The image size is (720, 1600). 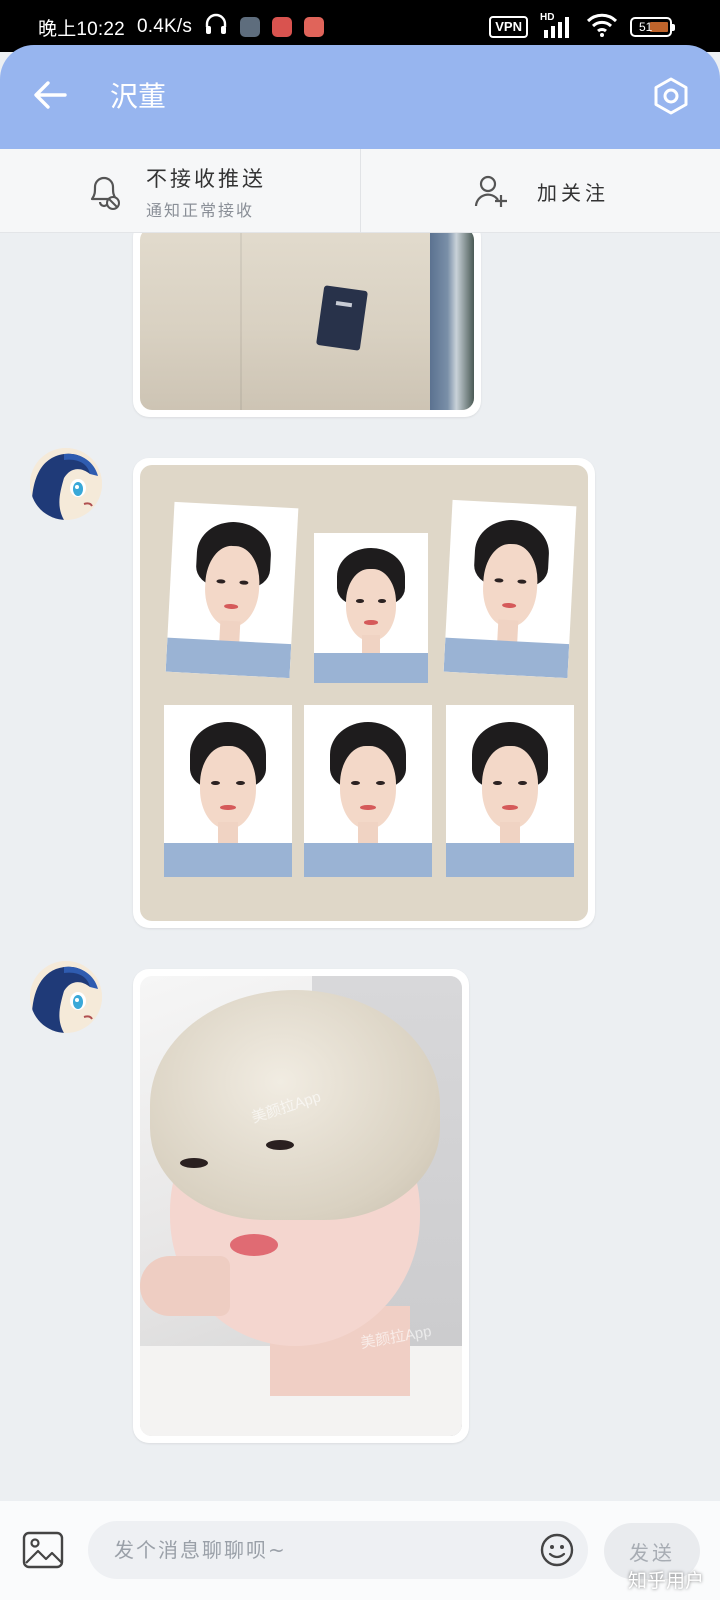 I want to click on message-photo, so click(x=307, y=321).